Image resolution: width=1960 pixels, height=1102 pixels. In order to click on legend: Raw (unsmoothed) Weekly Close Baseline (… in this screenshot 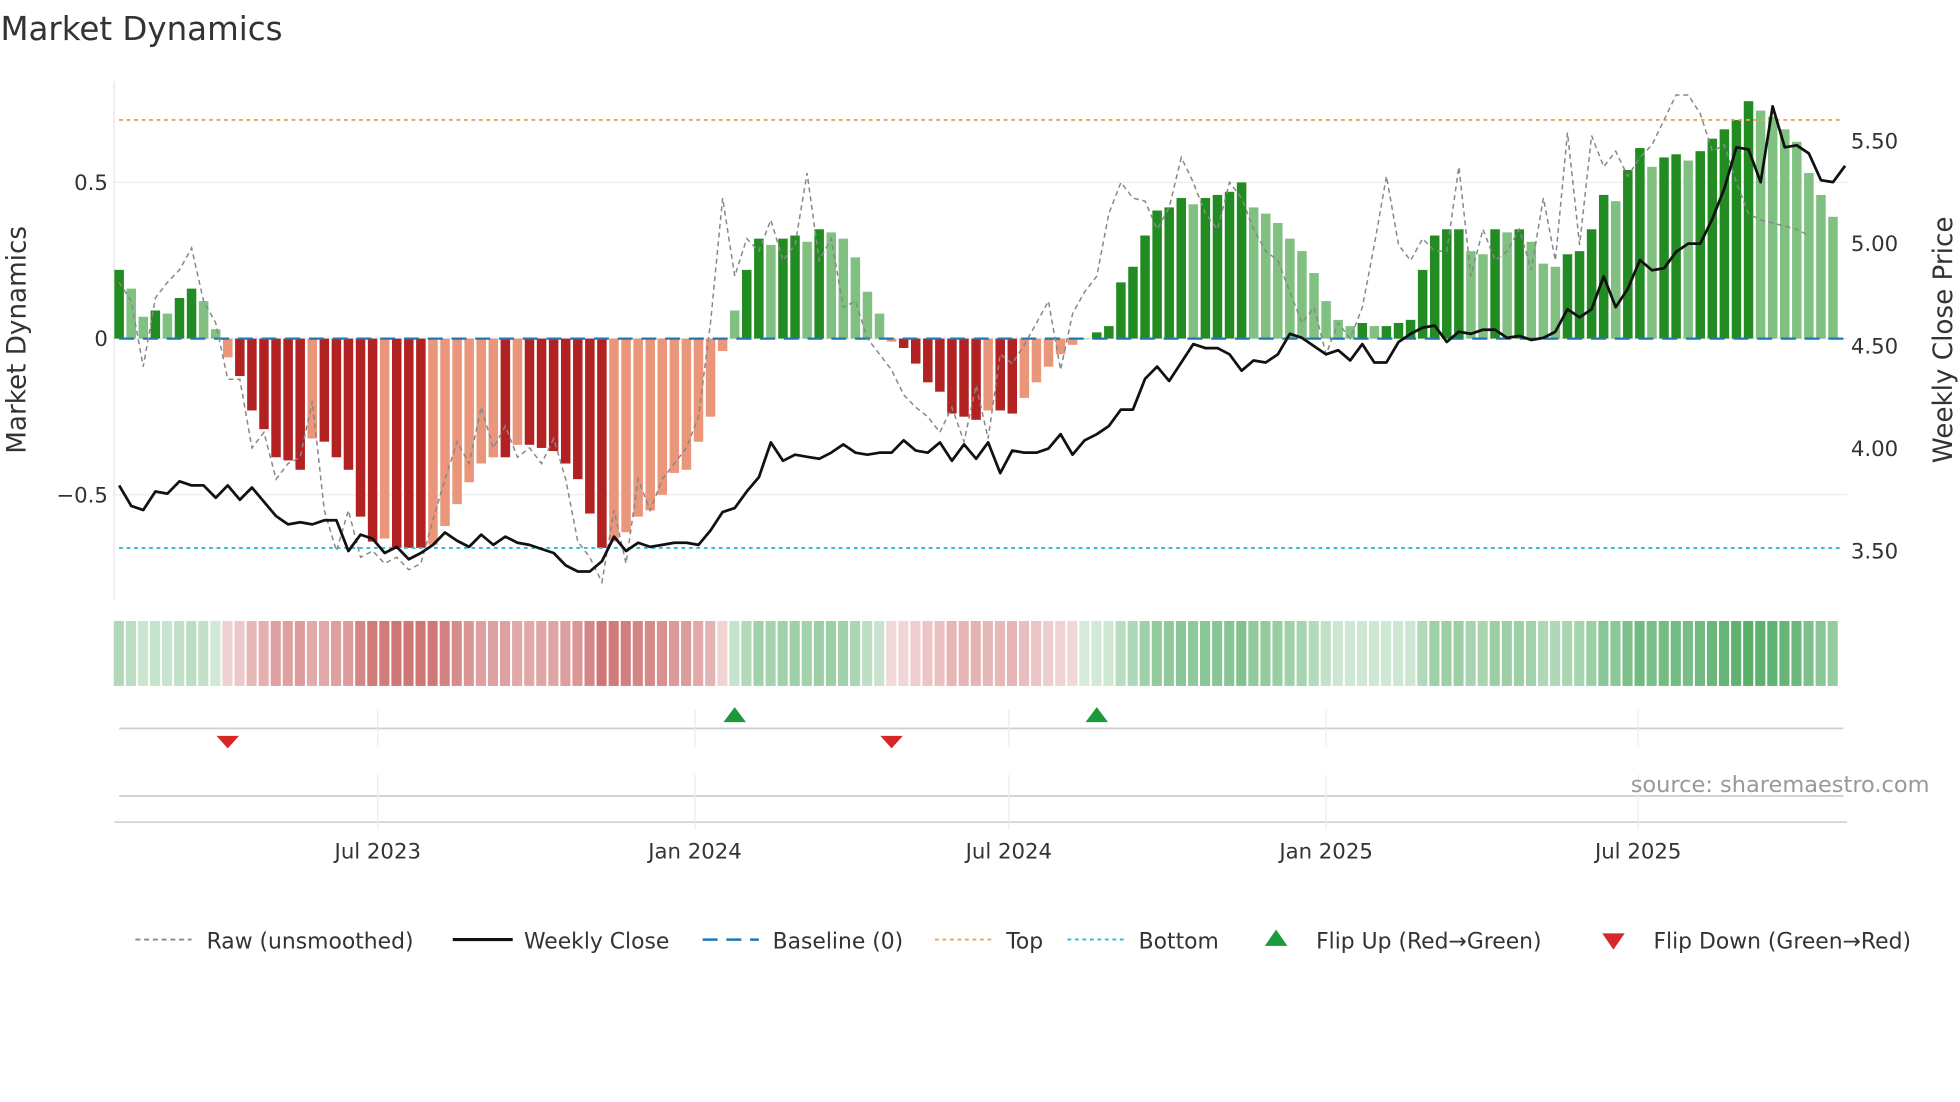, I will do `click(1023, 941)`.